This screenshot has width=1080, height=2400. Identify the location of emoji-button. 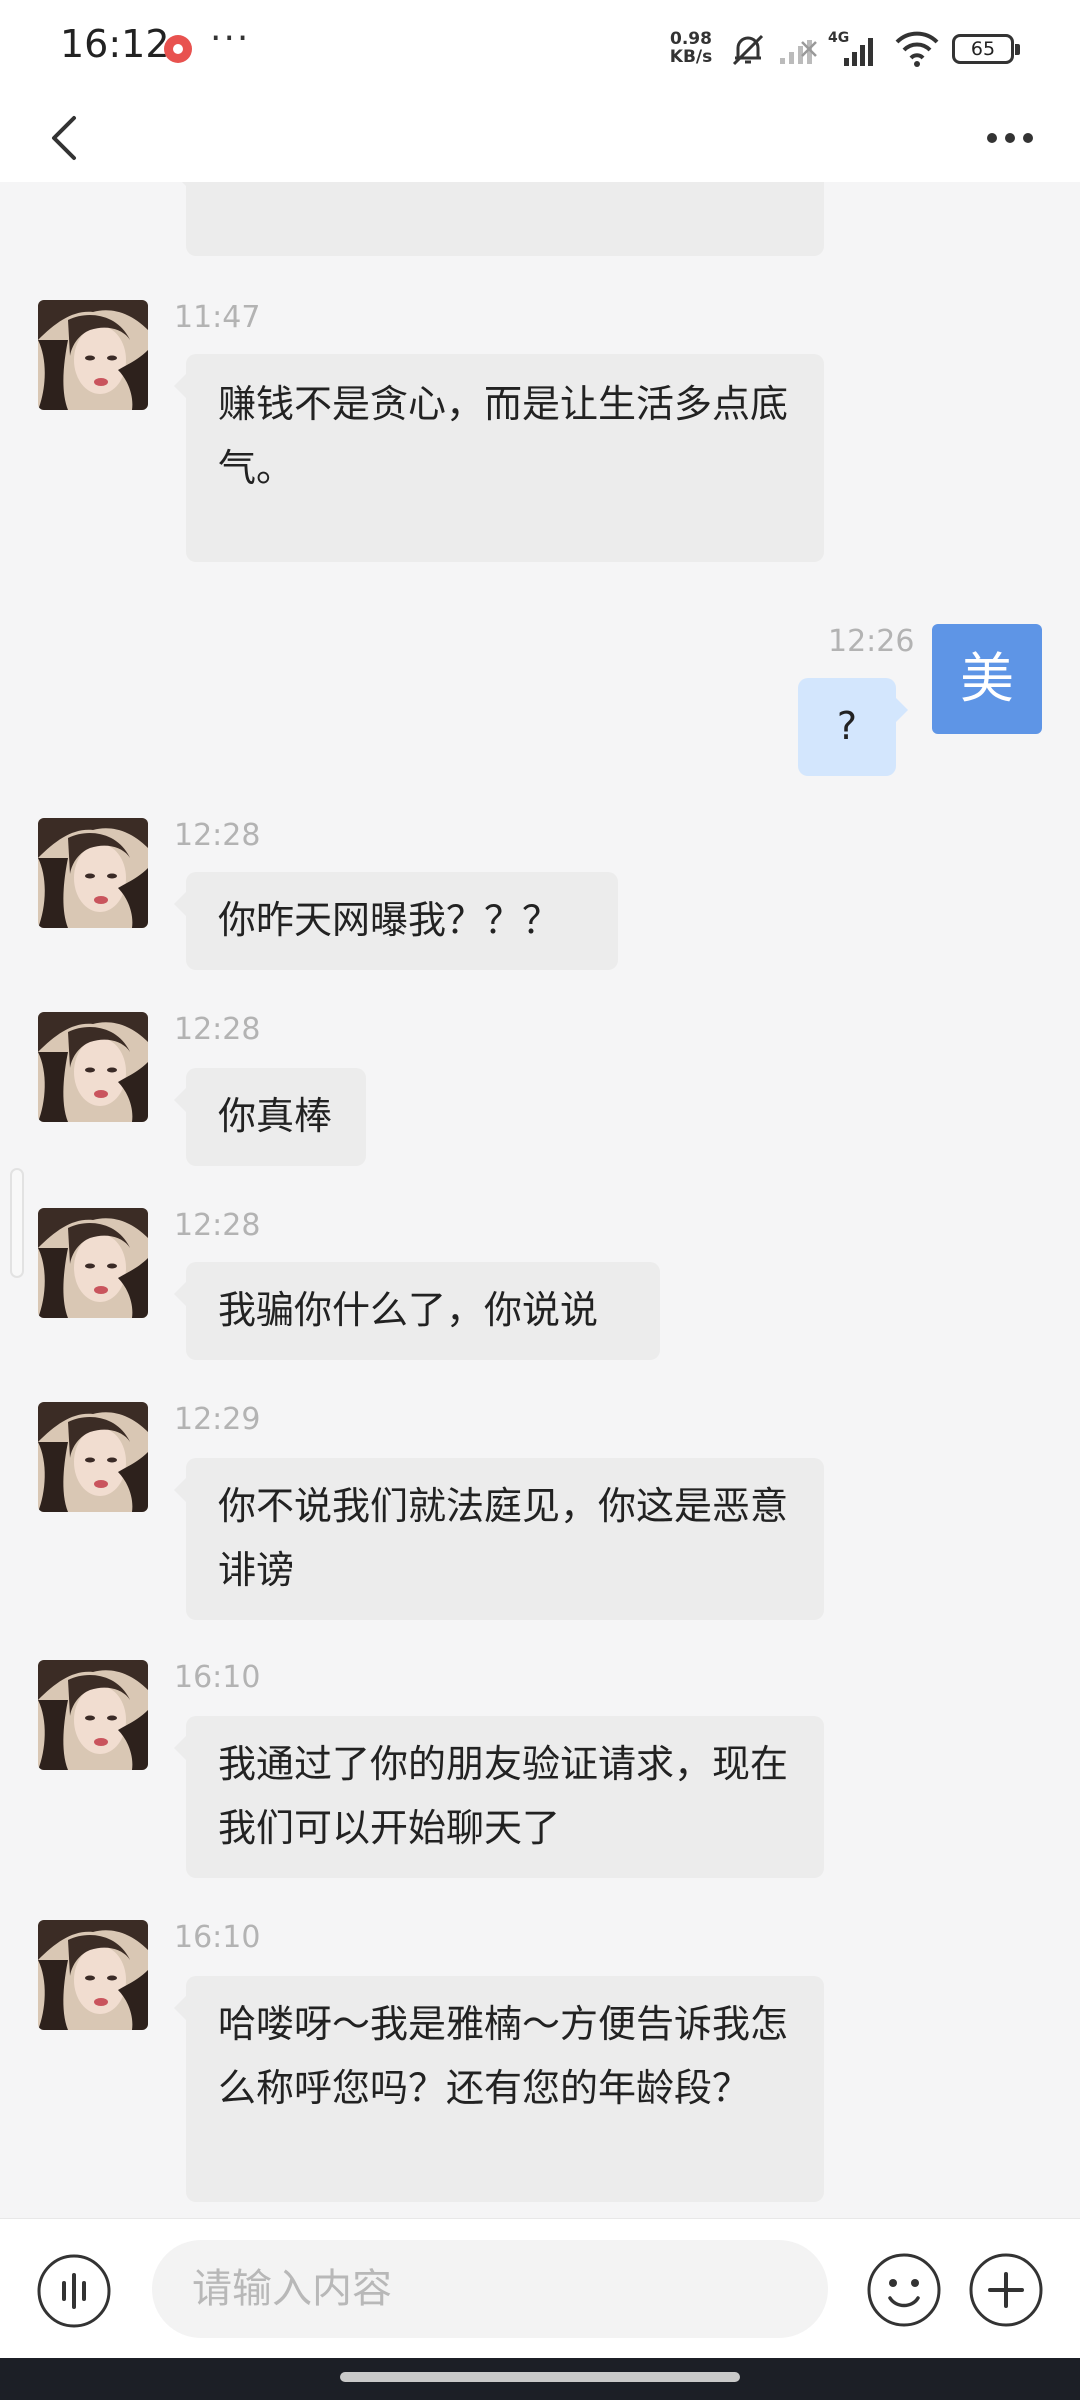
(904, 2292).